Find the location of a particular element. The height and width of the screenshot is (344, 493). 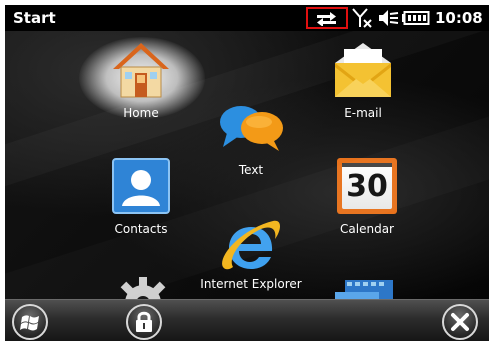

tile-home: Home is located at coordinates (141, 80).